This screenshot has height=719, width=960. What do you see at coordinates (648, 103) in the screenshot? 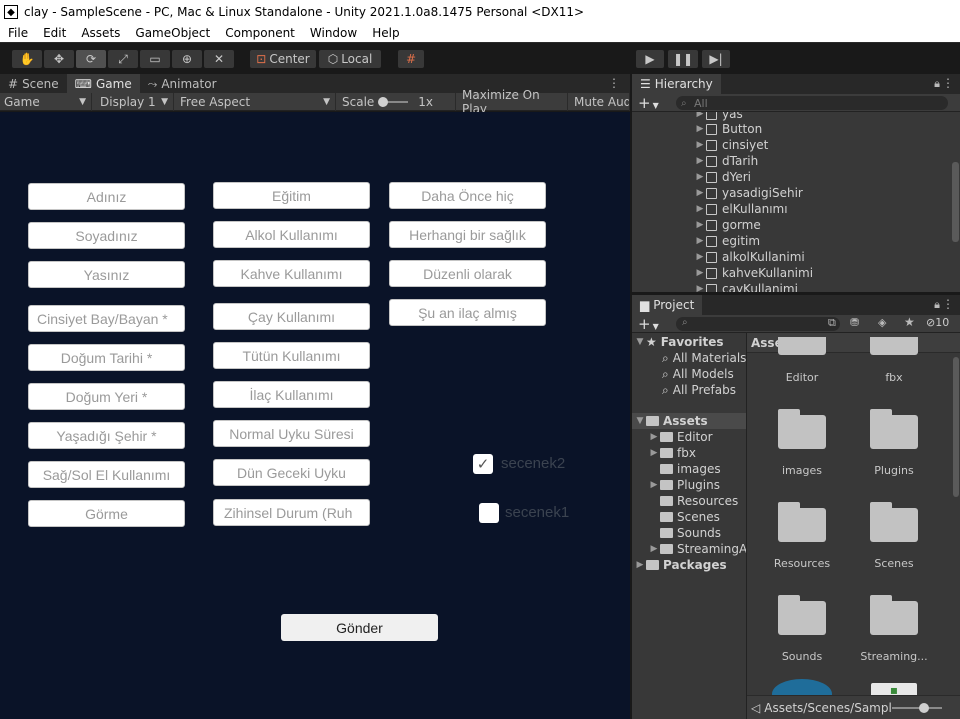
I see `add-object-button: + ▼` at bounding box center [648, 103].